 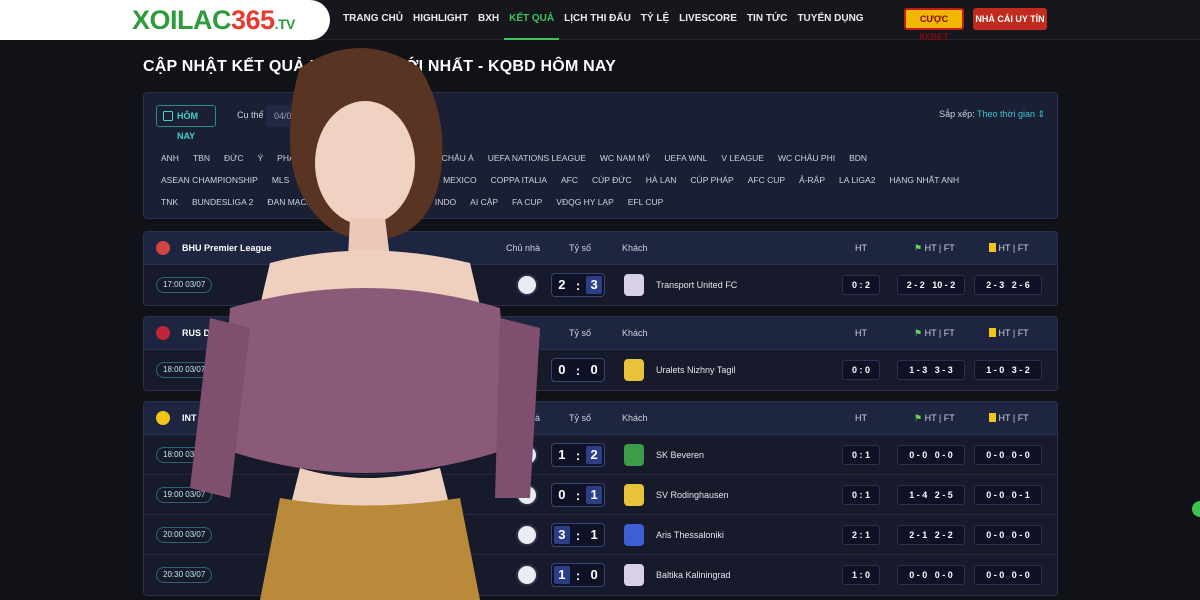 What do you see at coordinates (696, 285) in the screenshot?
I see `away-team-name: Transport United FC` at bounding box center [696, 285].